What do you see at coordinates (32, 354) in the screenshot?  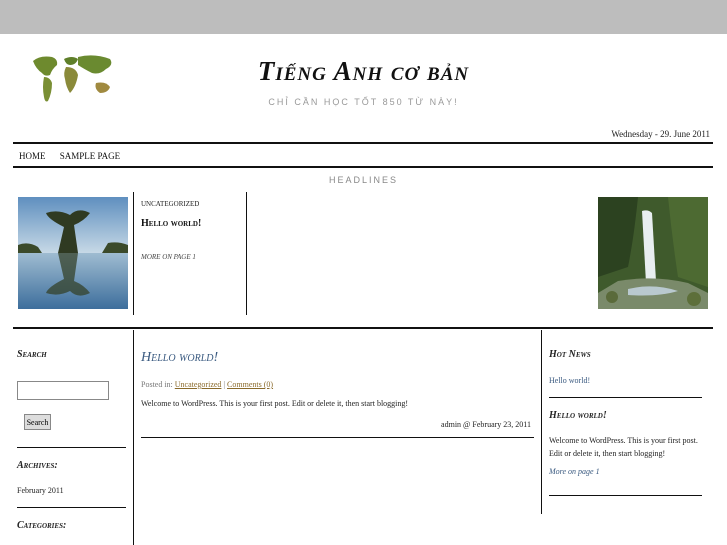 I see `search-heading: Search` at bounding box center [32, 354].